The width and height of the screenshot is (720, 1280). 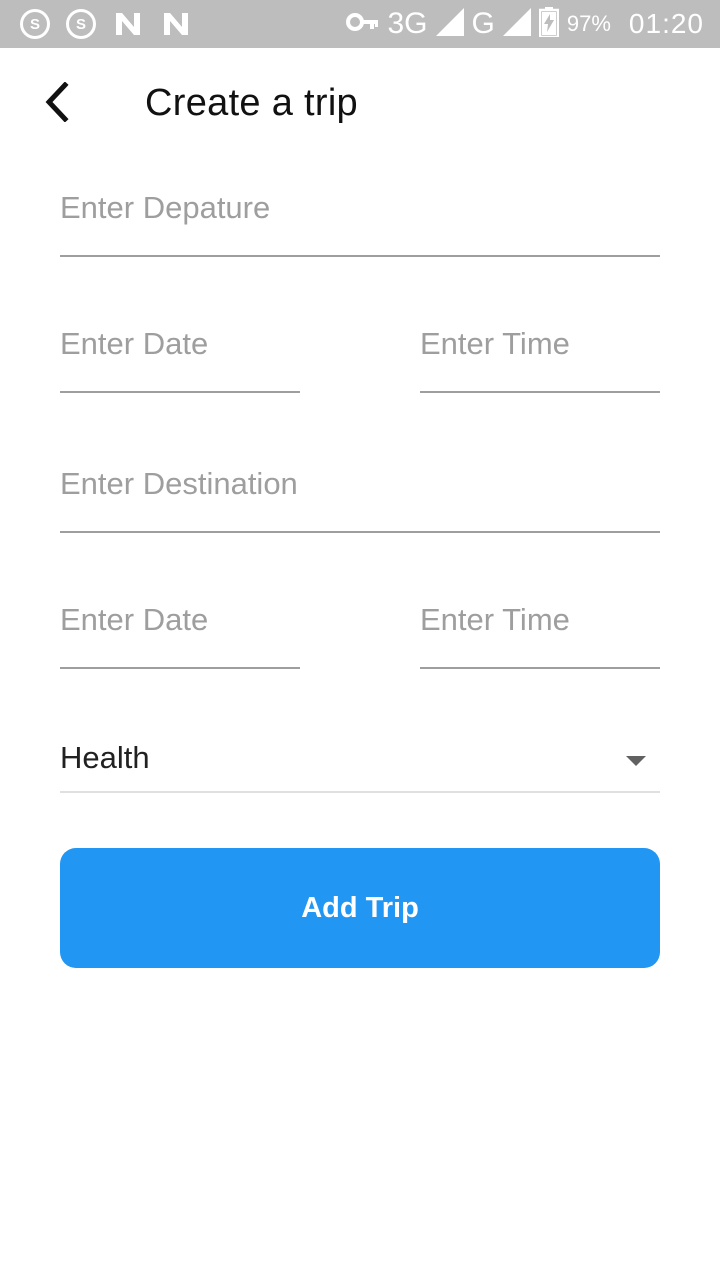 I want to click on departure-field, so click(x=360, y=220).